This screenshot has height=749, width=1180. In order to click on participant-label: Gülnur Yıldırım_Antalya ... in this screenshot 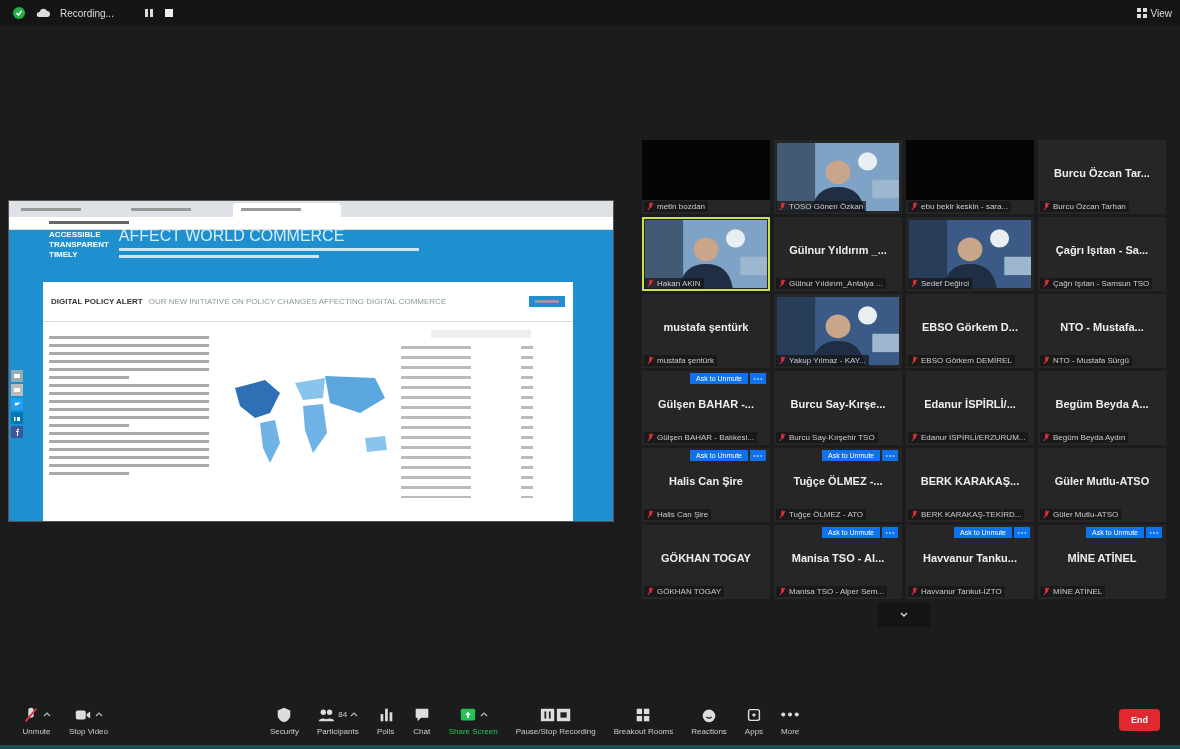, I will do `click(836, 283)`.